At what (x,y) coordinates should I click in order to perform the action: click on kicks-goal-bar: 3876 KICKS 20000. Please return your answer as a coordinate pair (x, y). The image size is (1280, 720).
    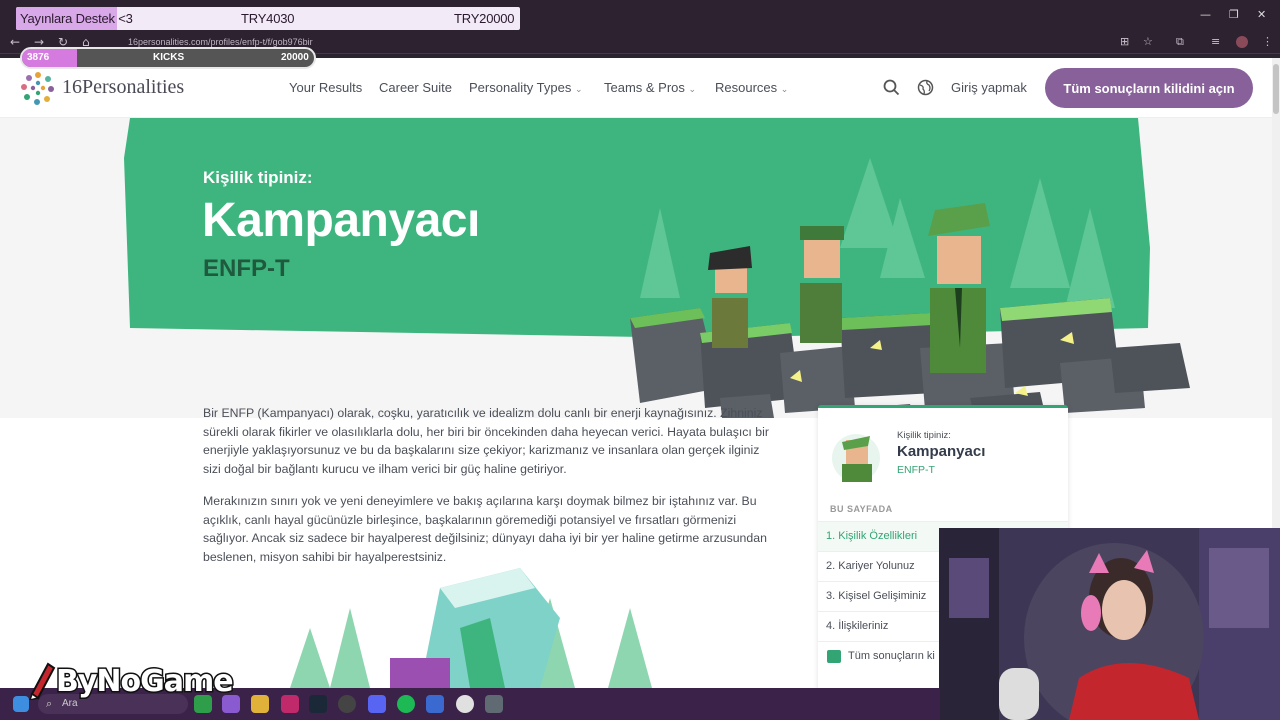
    Looking at the image, I should click on (168, 58).